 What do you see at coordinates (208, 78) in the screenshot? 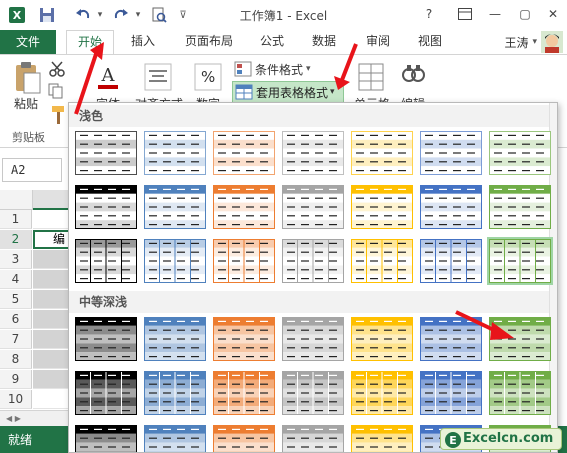
I see `number-icon: %` at bounding box center [208, 78].